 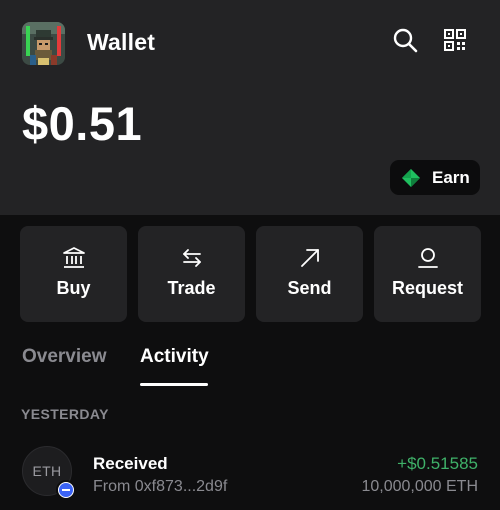 I want to click on bank-icon, so click(x=73, y=257).